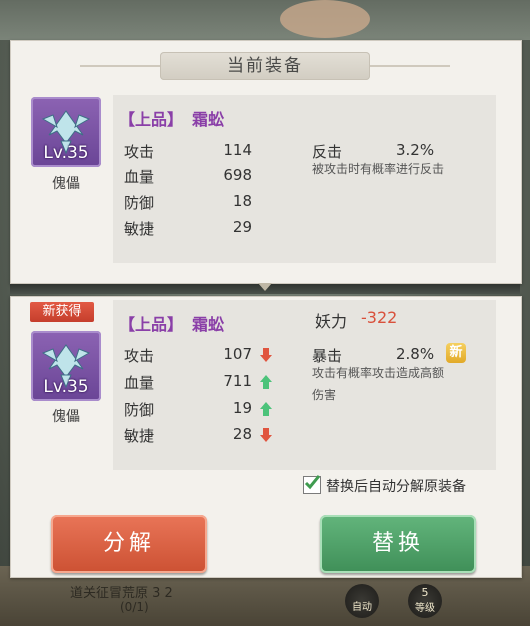 The width and height of the screenshot is (530, 626). Describe the element at coordinates (379, 317) in the screenshot. I see `power-delta: -322` at that location.